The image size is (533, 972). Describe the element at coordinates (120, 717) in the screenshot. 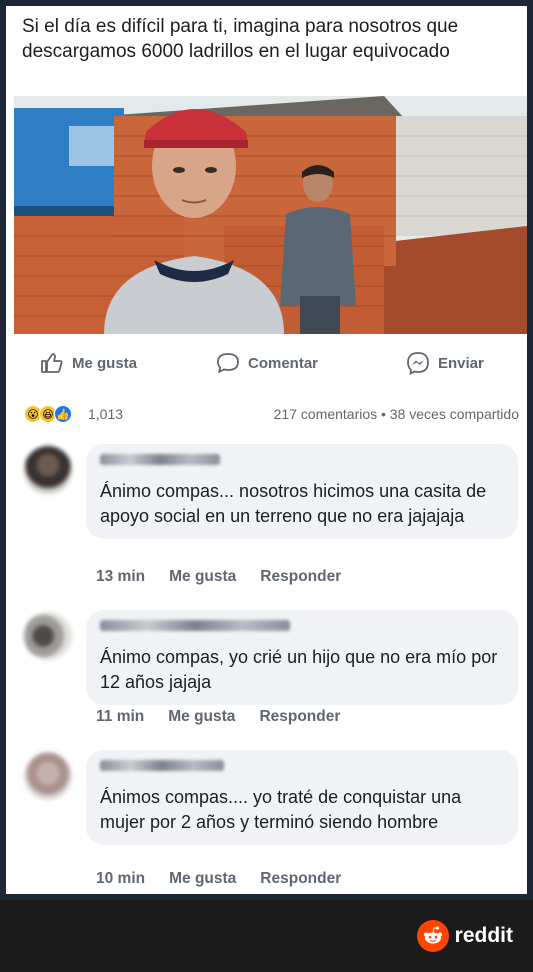

I see `comment-time: 11 min` at that location.